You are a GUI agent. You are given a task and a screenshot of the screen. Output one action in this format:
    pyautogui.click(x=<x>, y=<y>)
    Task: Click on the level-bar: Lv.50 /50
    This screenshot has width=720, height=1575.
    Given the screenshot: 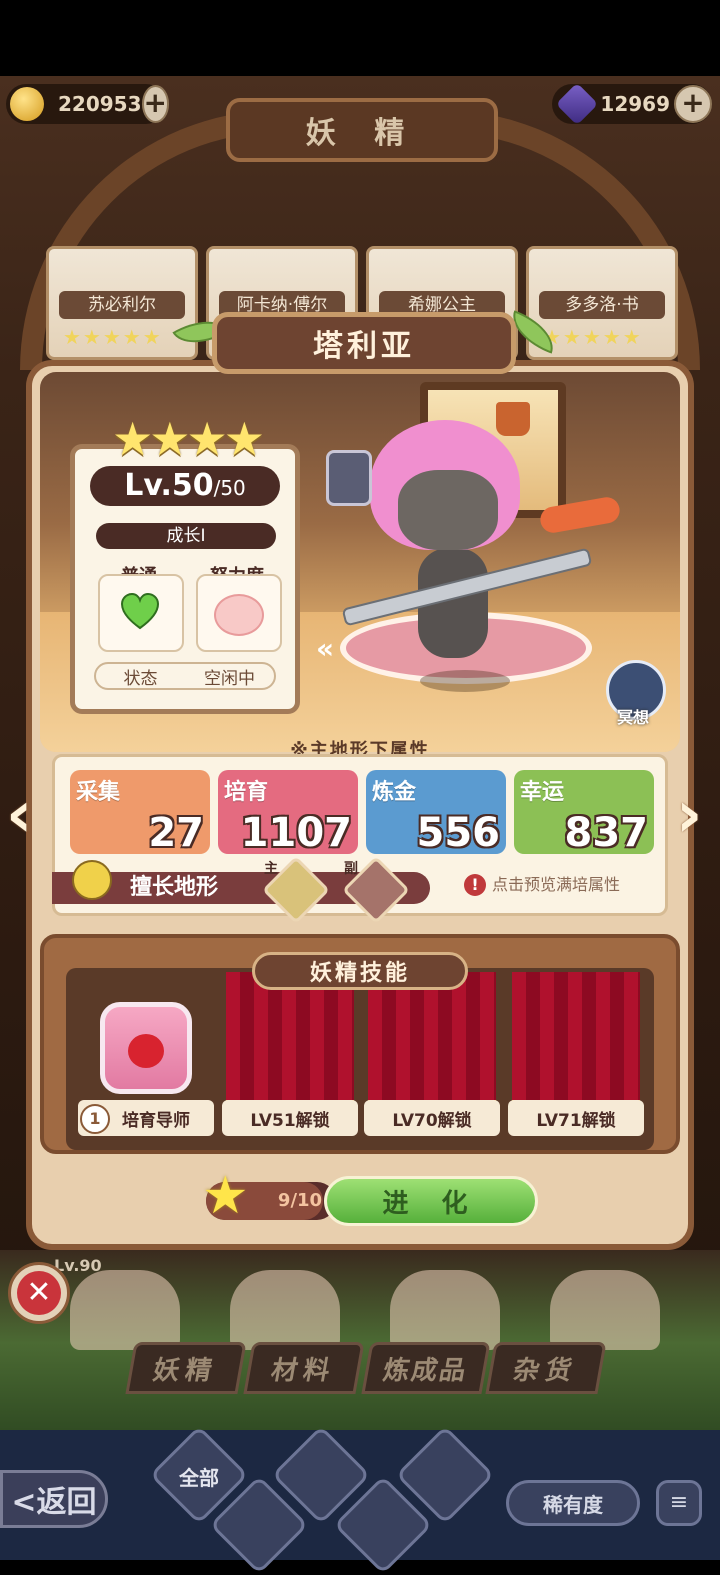 What is the action you would take?
    pyautogui.click(x=185, y=486)
    